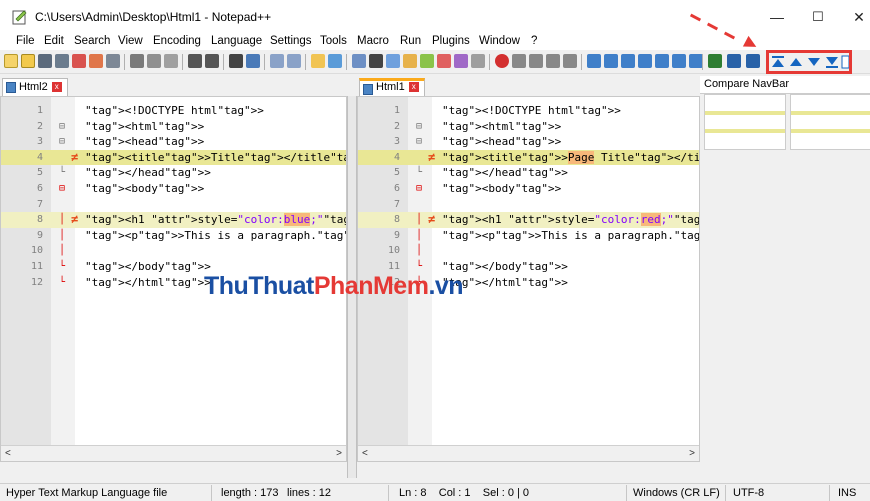  What do you see at coordinates (745, 131) in the screenshot?
I see `diff-marker` at bounding box center [745, 131].